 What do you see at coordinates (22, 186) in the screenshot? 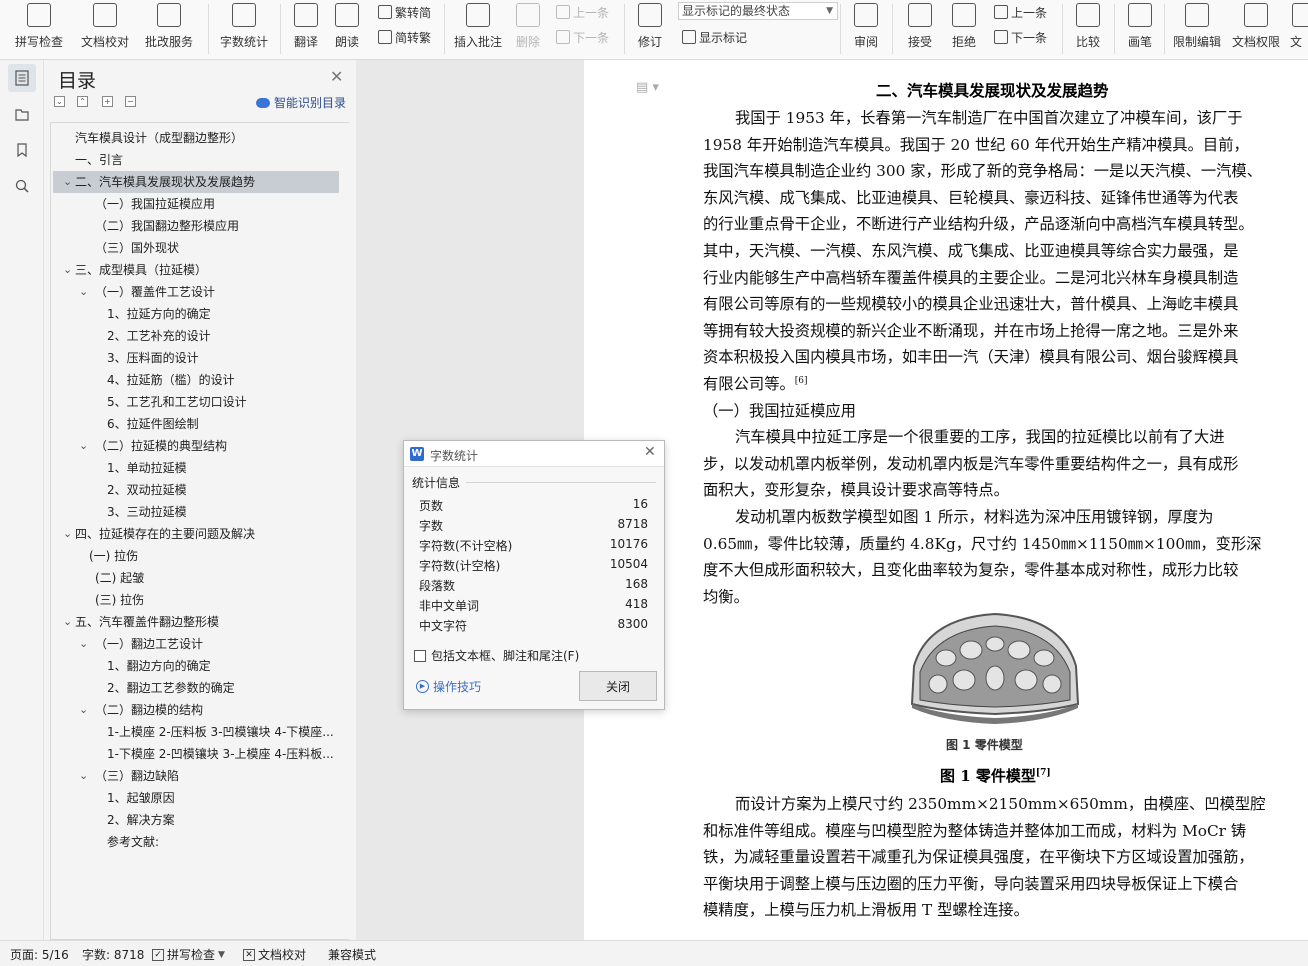
I see `find-rail-button` at bounding box center [22, 186].